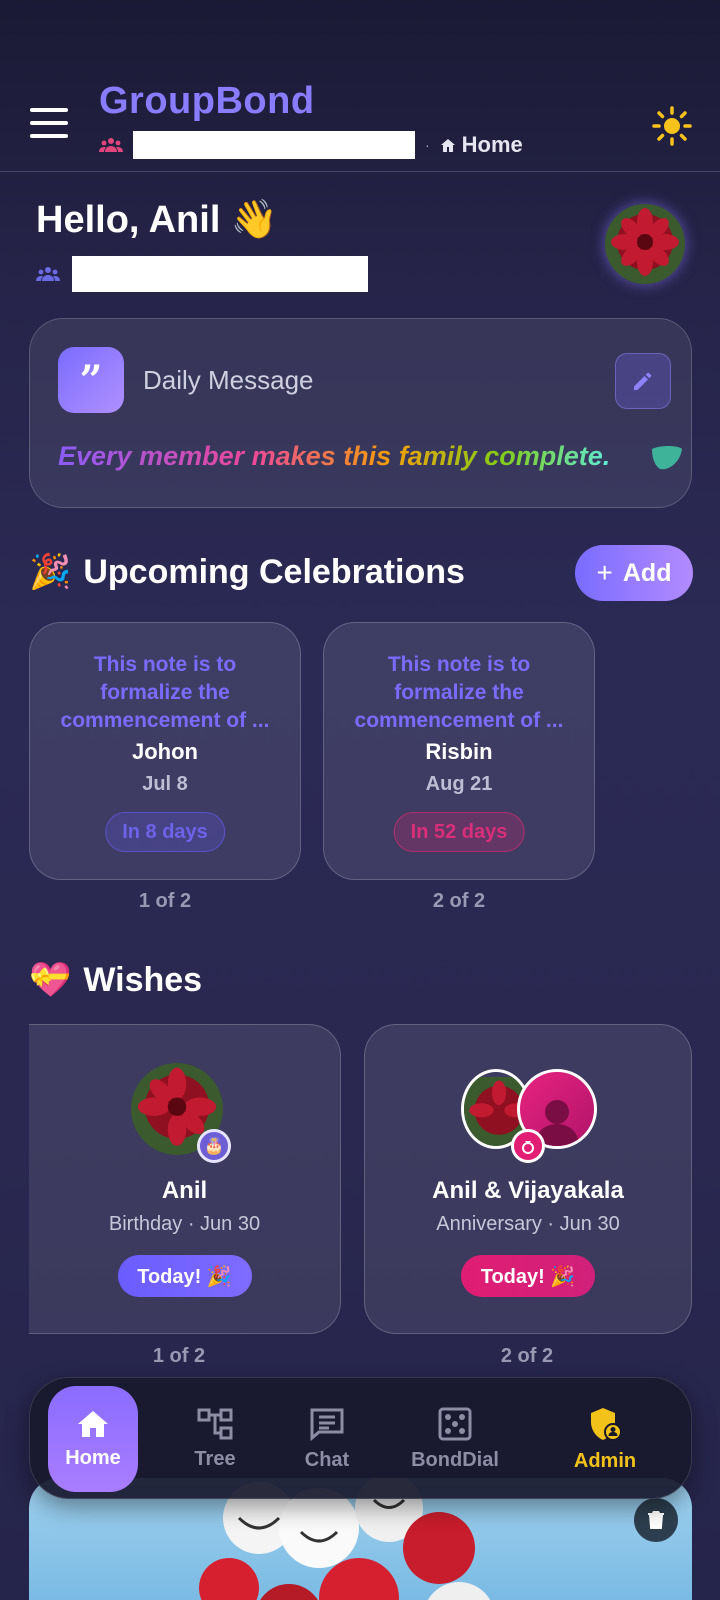 Image resolution: width=720 pixels, height=1600 pixels. I want to click on cake-icon: 🎂, so click(214, 1146).